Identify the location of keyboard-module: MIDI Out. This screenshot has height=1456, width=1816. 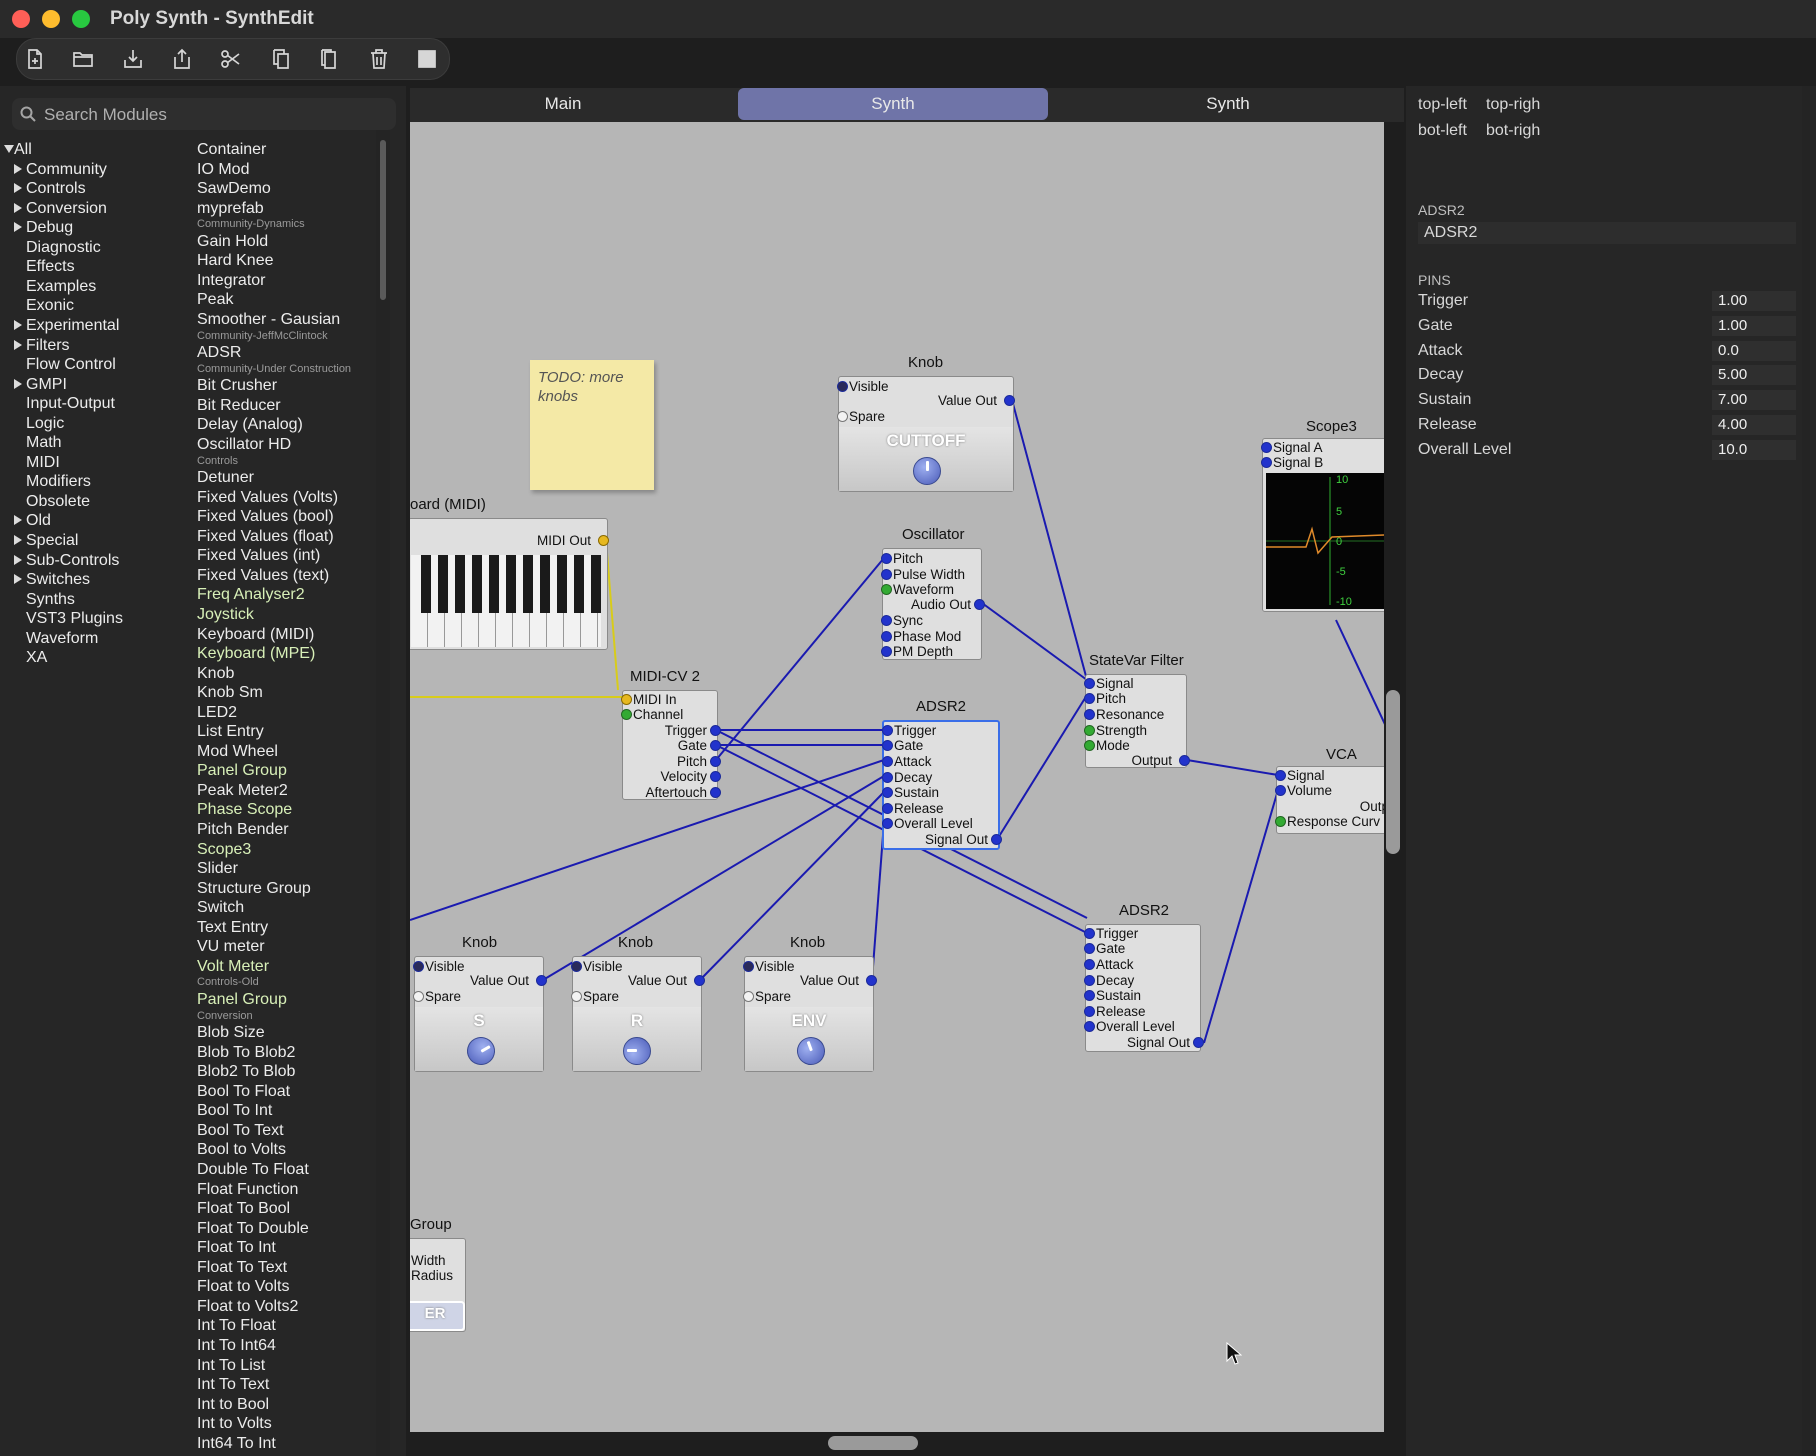
(509, 584).